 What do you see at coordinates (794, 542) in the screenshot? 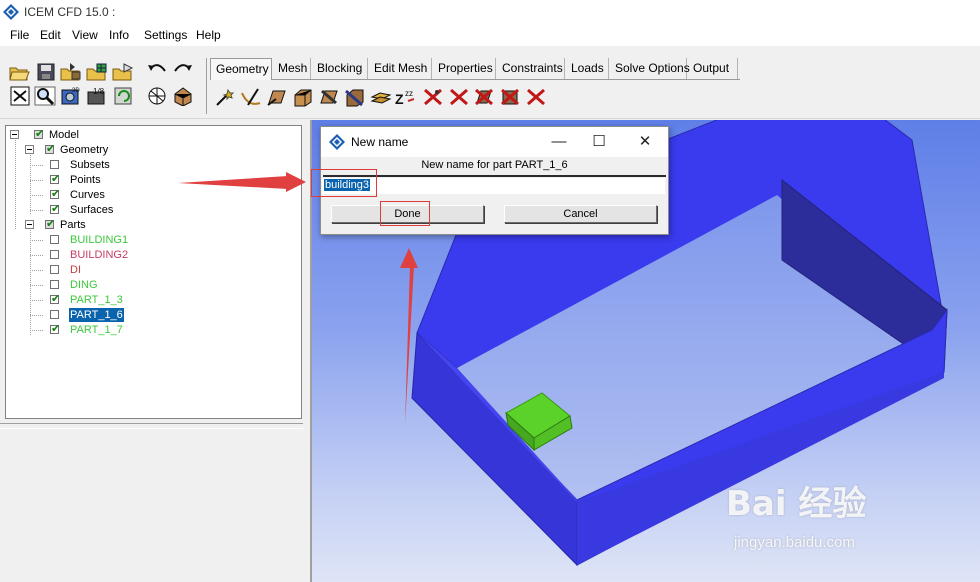
I see `watermark-url: jingyan.baidu.com` at bounding box center [794, 542].